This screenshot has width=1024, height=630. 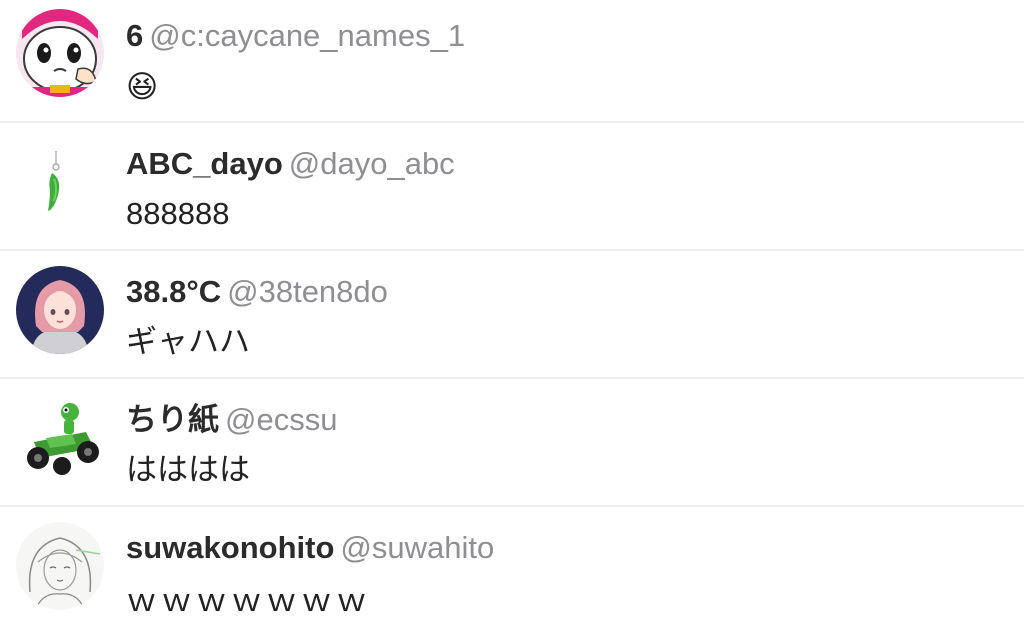 I want to click on display-name: ABC_dayo, so click(x=204, y=163).